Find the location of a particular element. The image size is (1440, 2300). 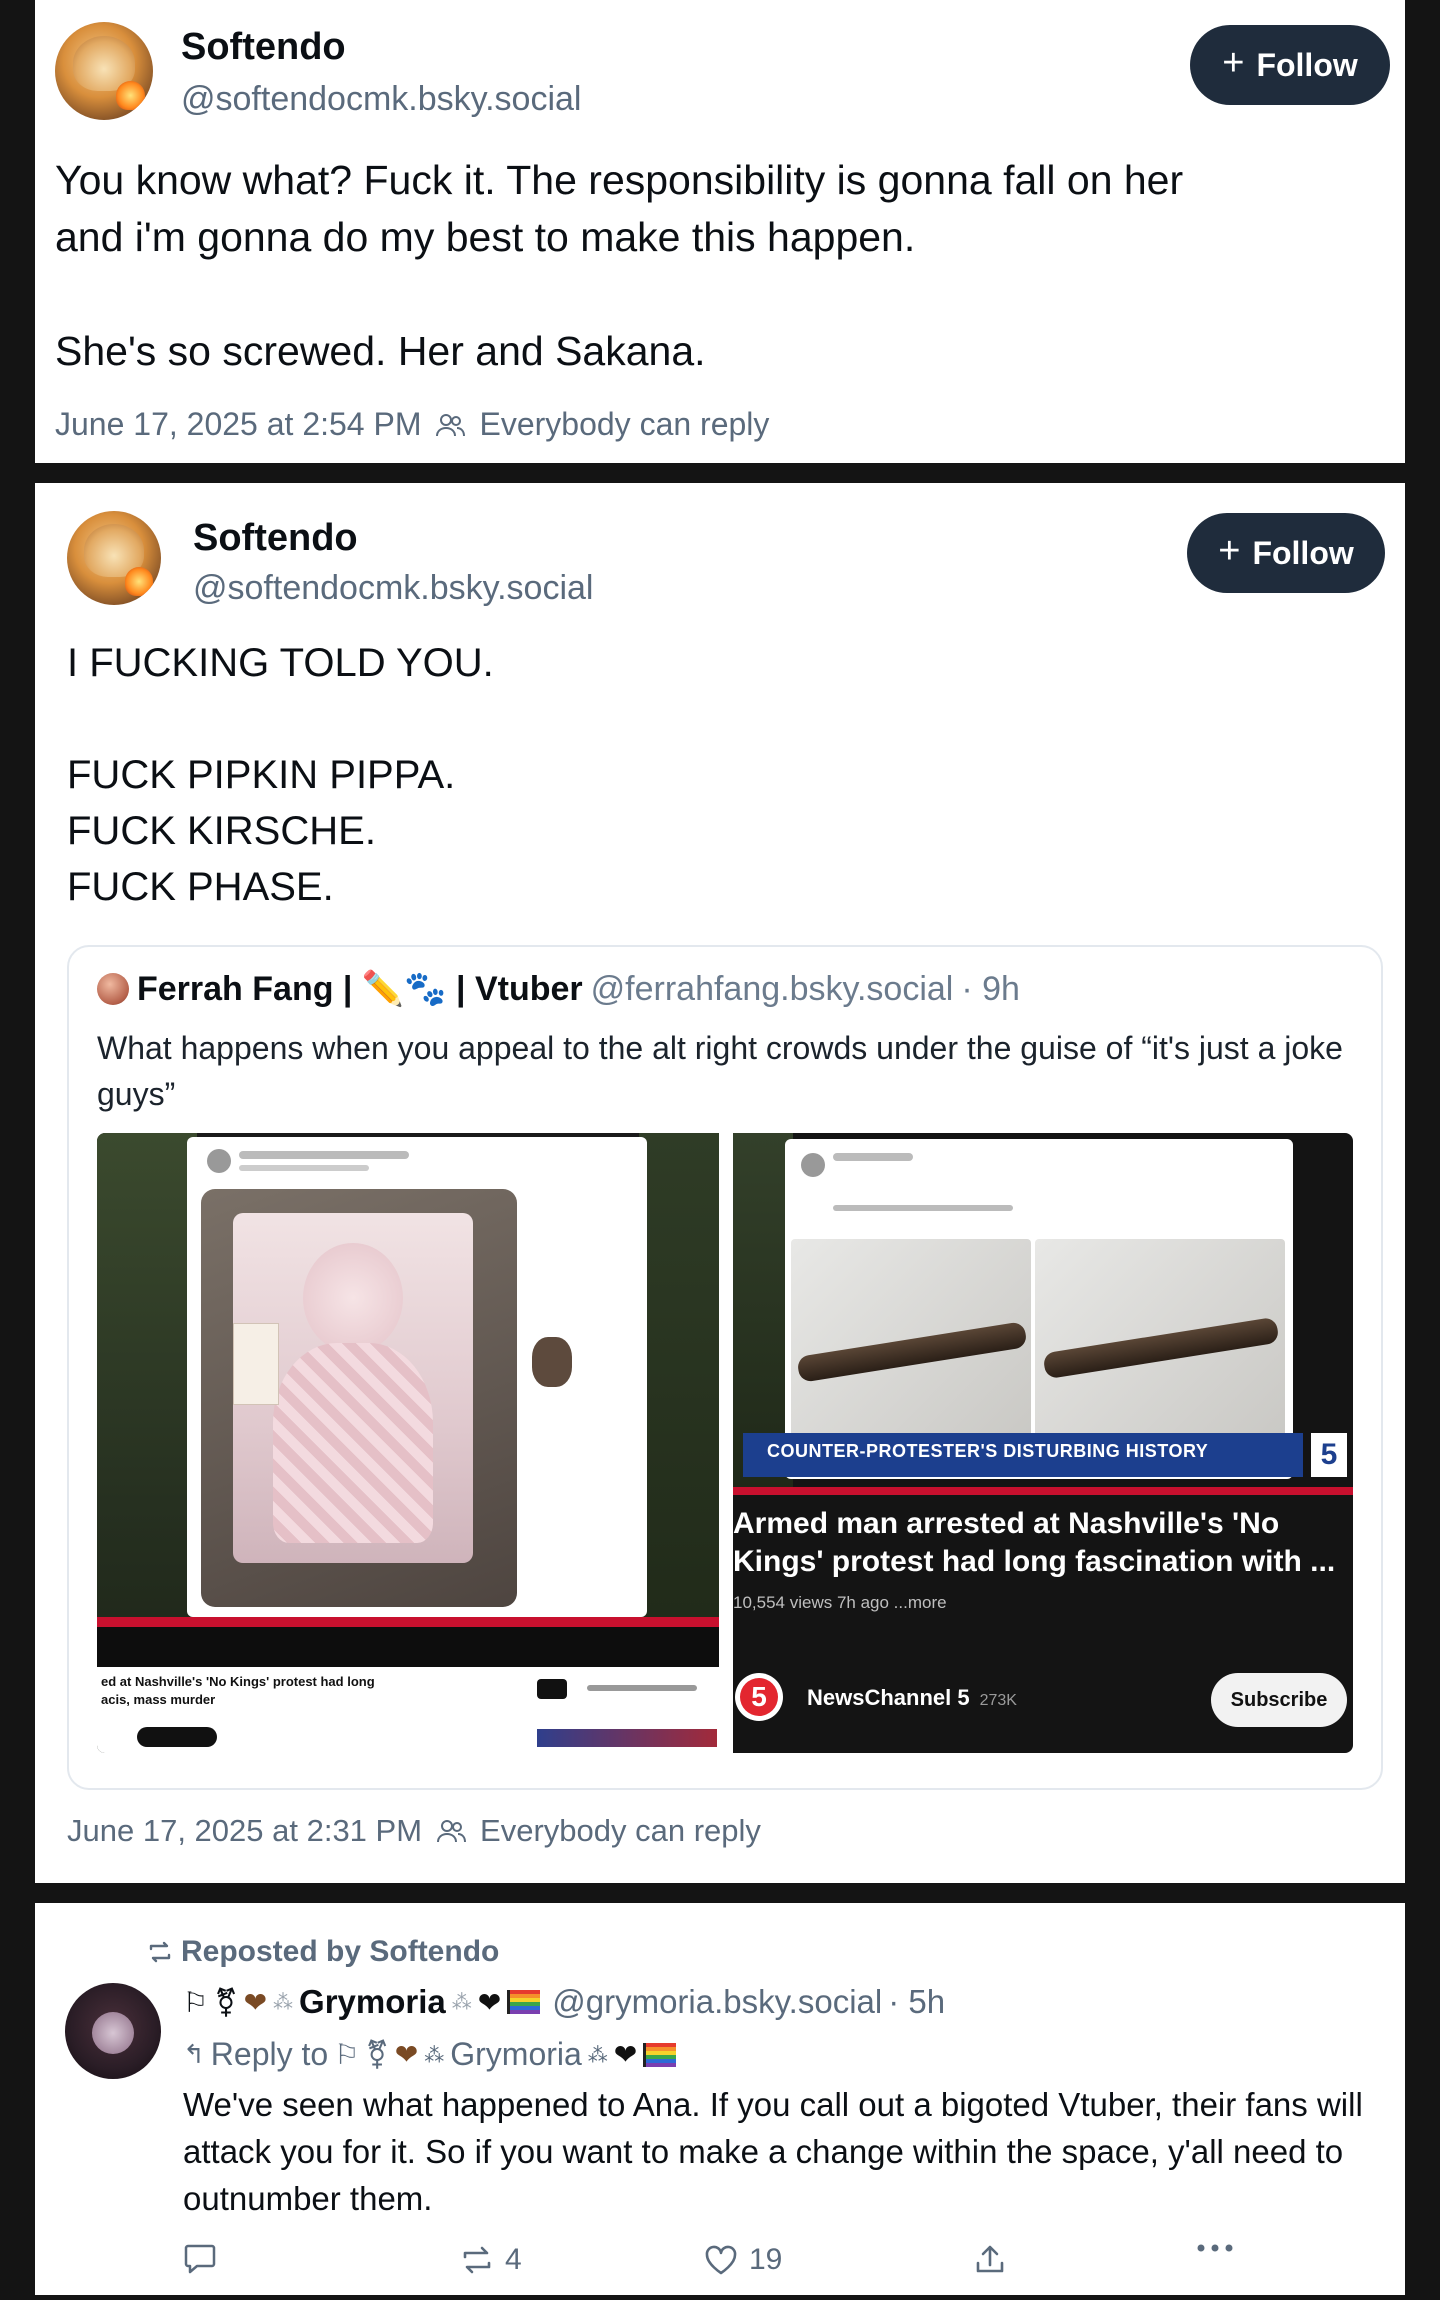

post-age: · 5h is located at coordinates (917, 2001).